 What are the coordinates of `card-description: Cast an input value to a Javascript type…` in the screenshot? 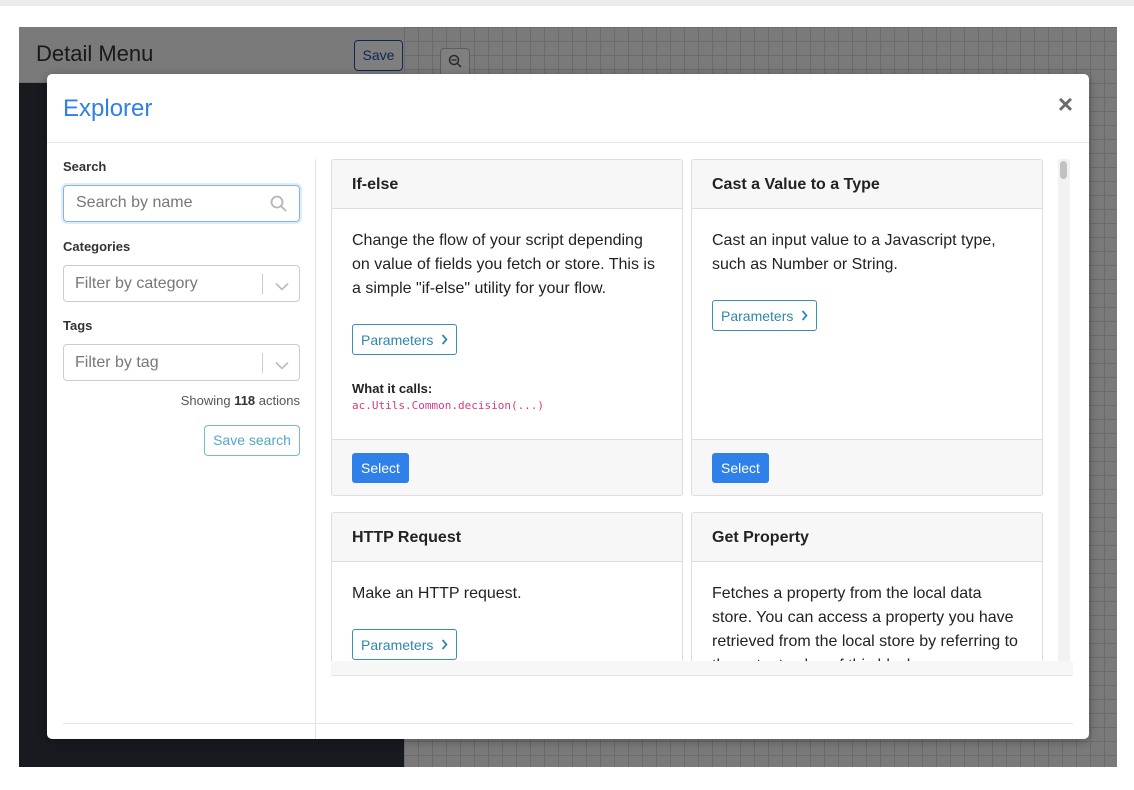 It's located at (854, 252).